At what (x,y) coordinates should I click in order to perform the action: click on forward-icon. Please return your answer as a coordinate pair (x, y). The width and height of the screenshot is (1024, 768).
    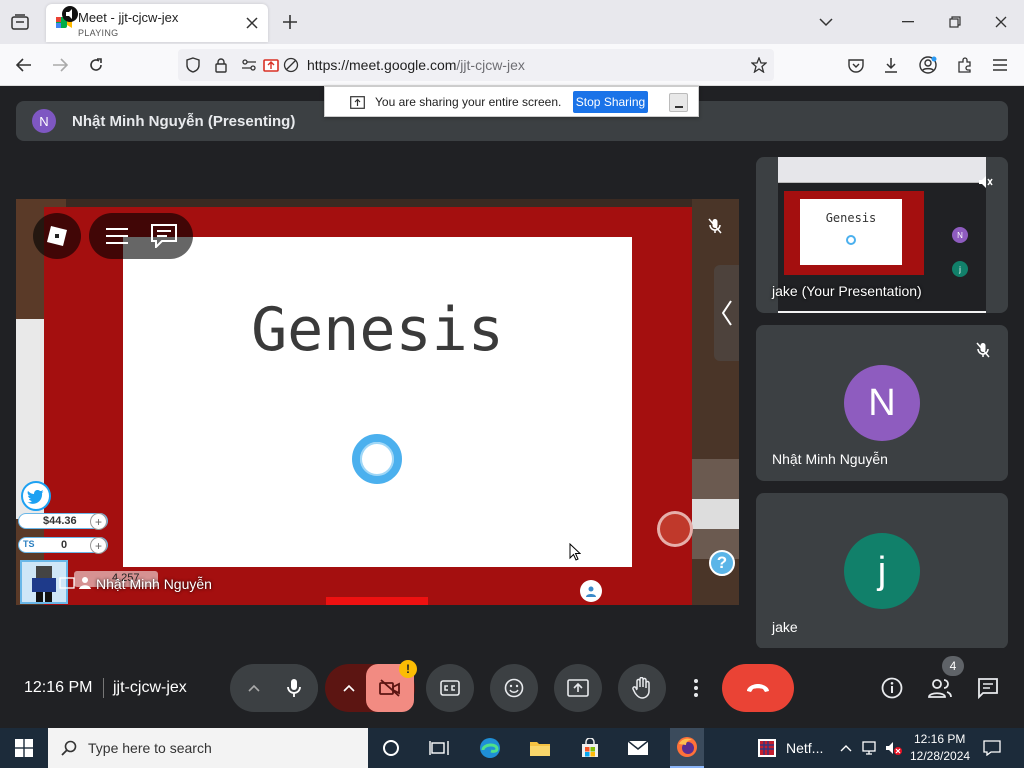
    Looking at the image, I should click on (60, 65).